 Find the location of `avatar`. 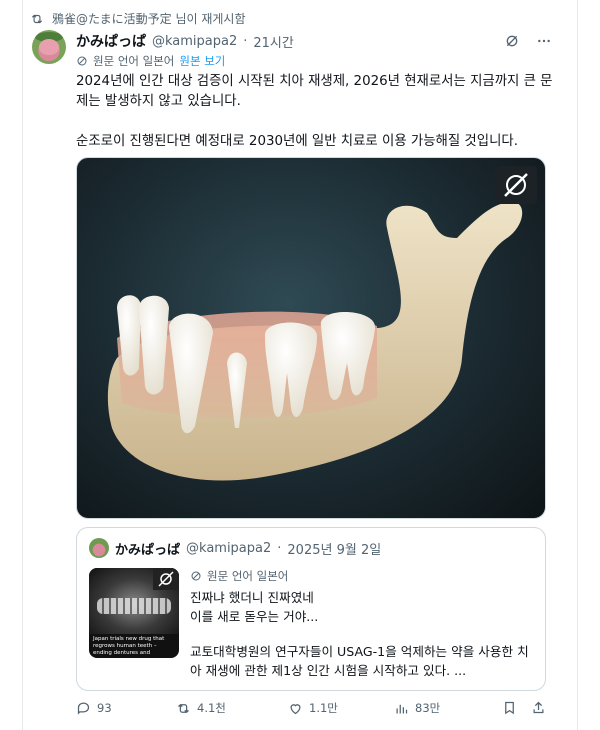

avatar is located at coordinates (49, 47).